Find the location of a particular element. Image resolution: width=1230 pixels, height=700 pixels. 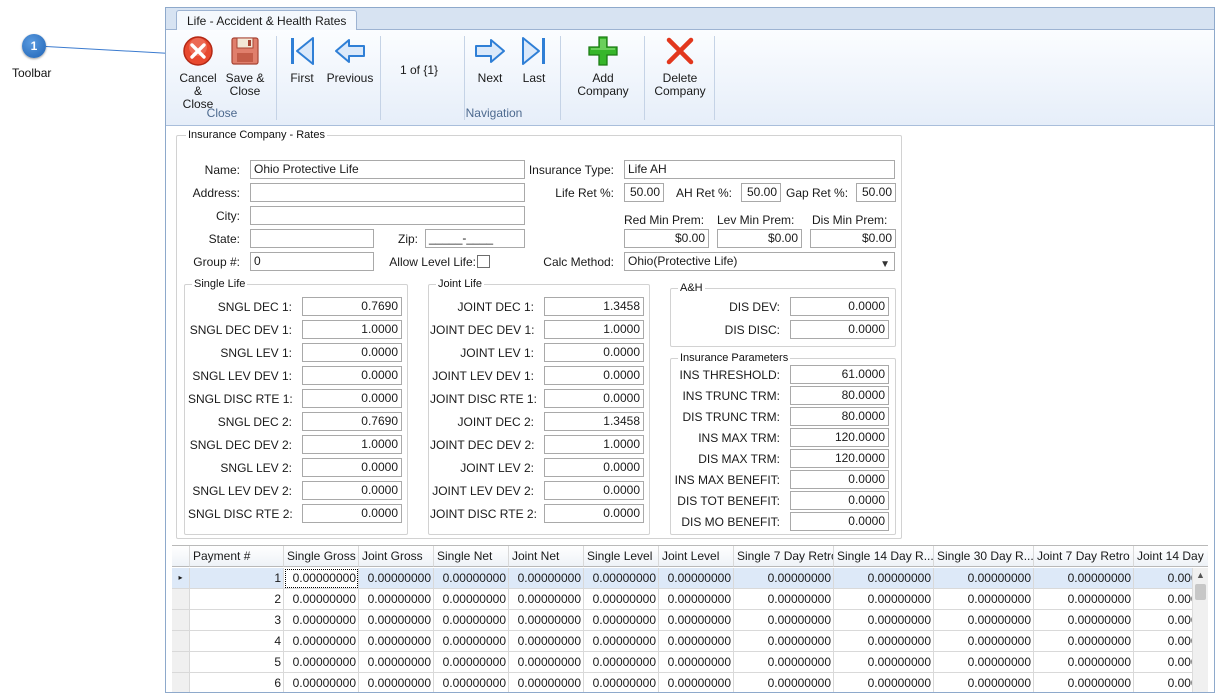

zip-input: _____-____ is located at coordinates (475, 238).